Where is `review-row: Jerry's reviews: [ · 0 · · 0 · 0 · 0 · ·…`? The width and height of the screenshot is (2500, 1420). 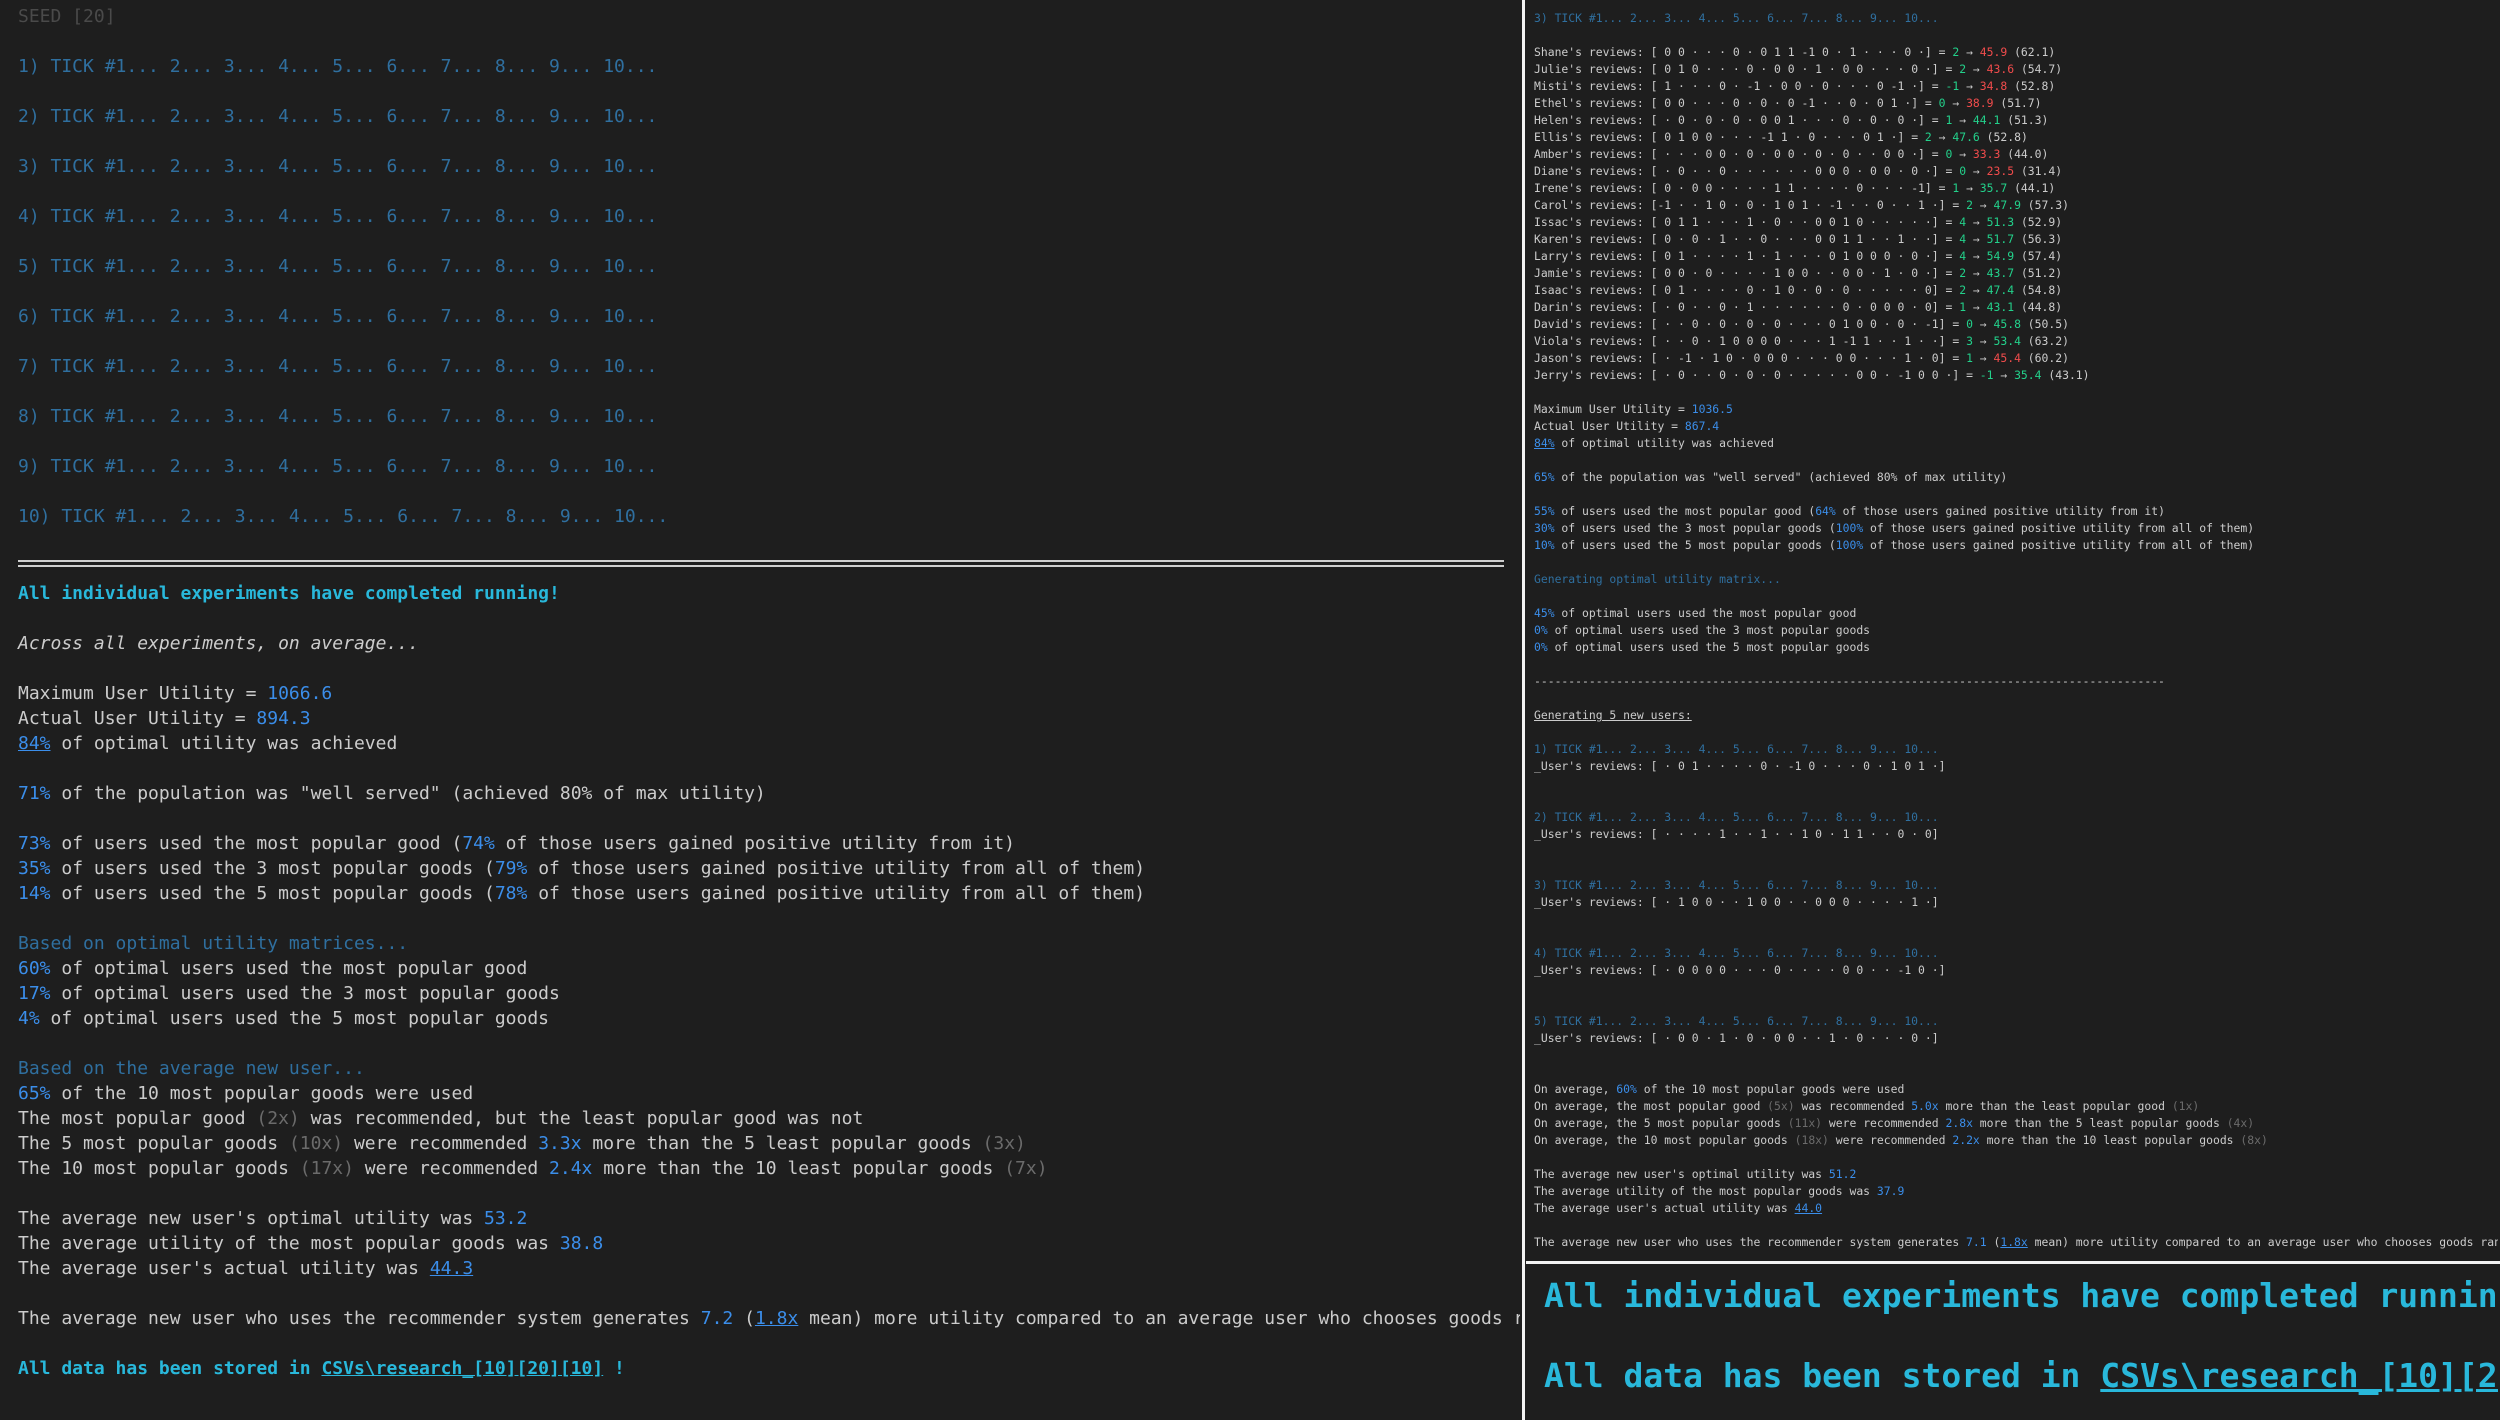 review-row: Jerry's reviews: [ · 0 · · 0 · 0 · 0 · ·… is located at coordinates (1812, 375).